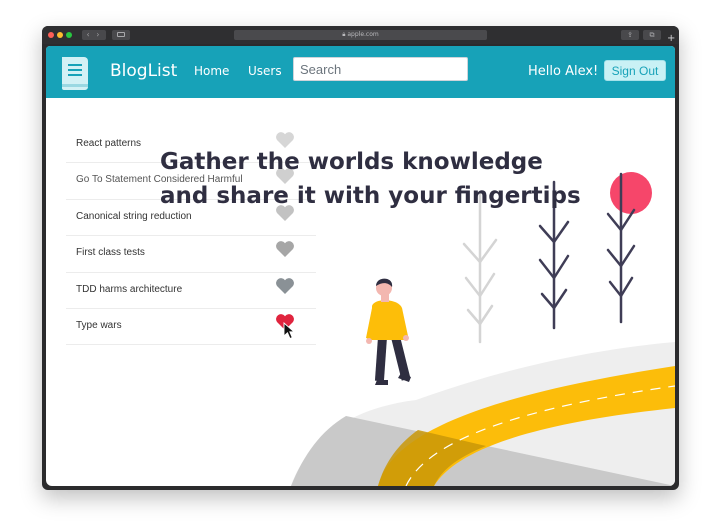  What do you see at coordinates (191, 291) in the screenshot?
I see `list-item: TDD harms architecture` at bounding box center [191, 291].